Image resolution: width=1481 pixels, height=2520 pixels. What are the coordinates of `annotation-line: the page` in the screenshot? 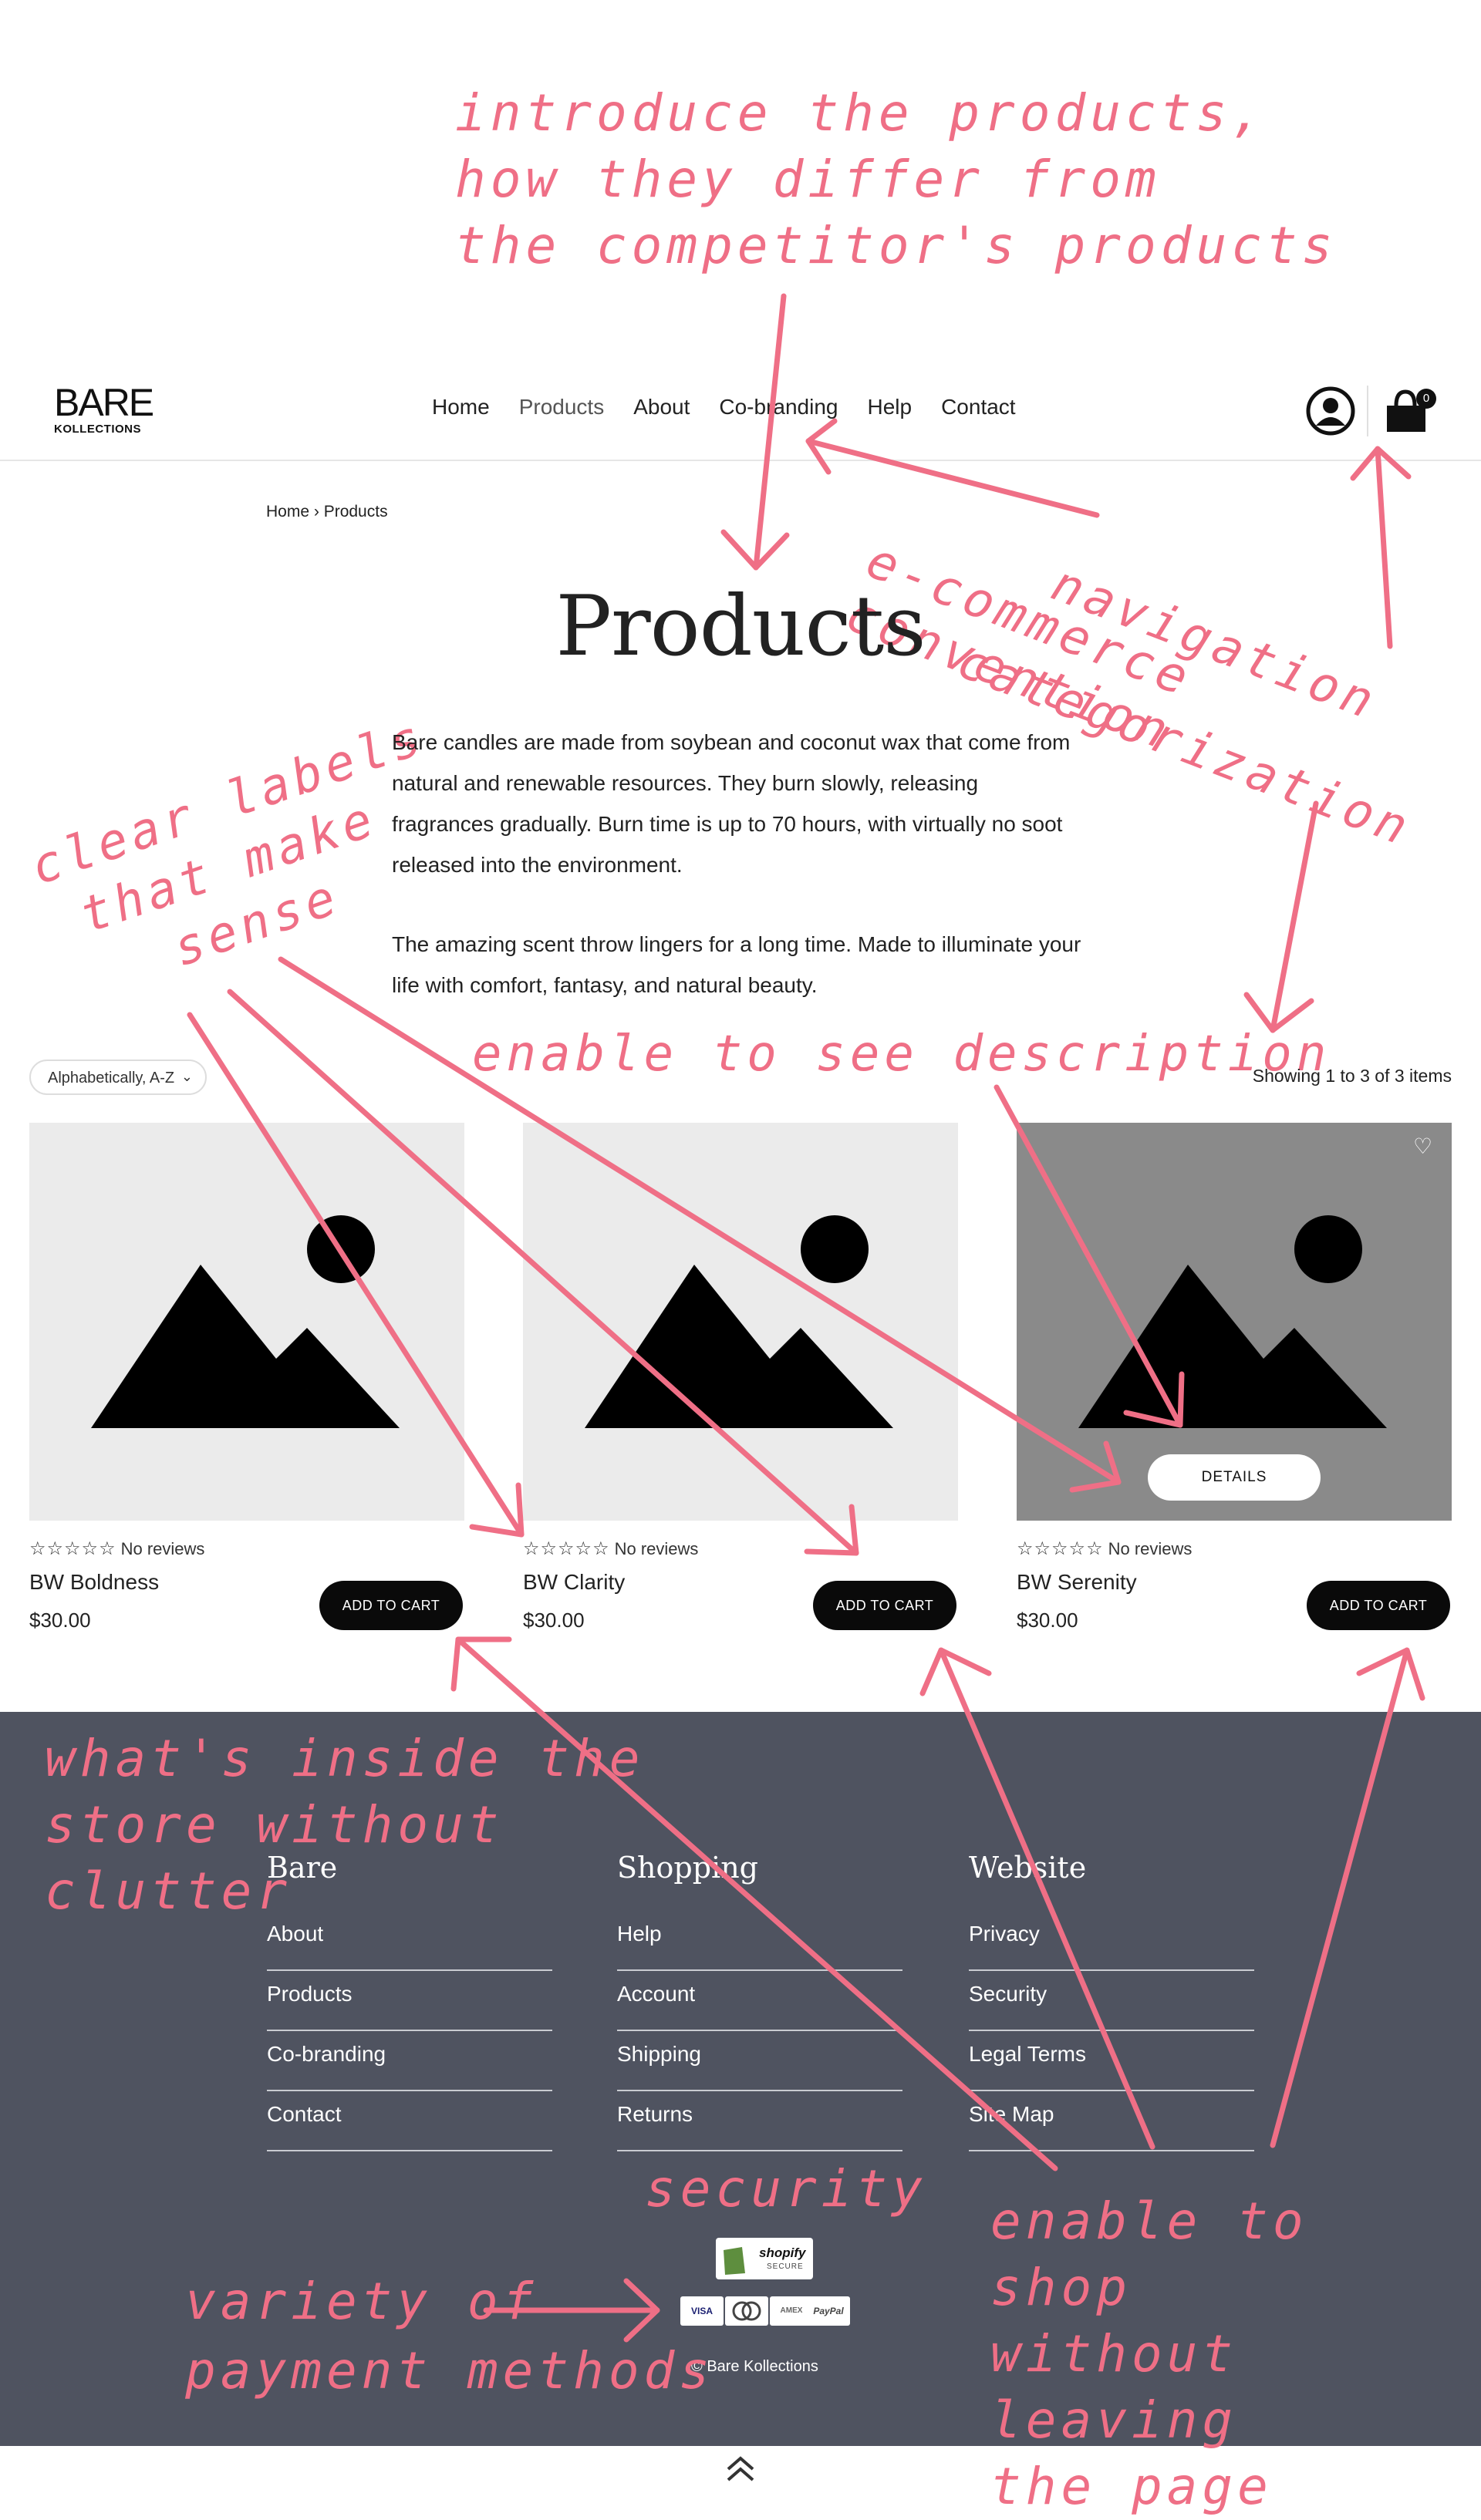 It's located at (1131, 2486).